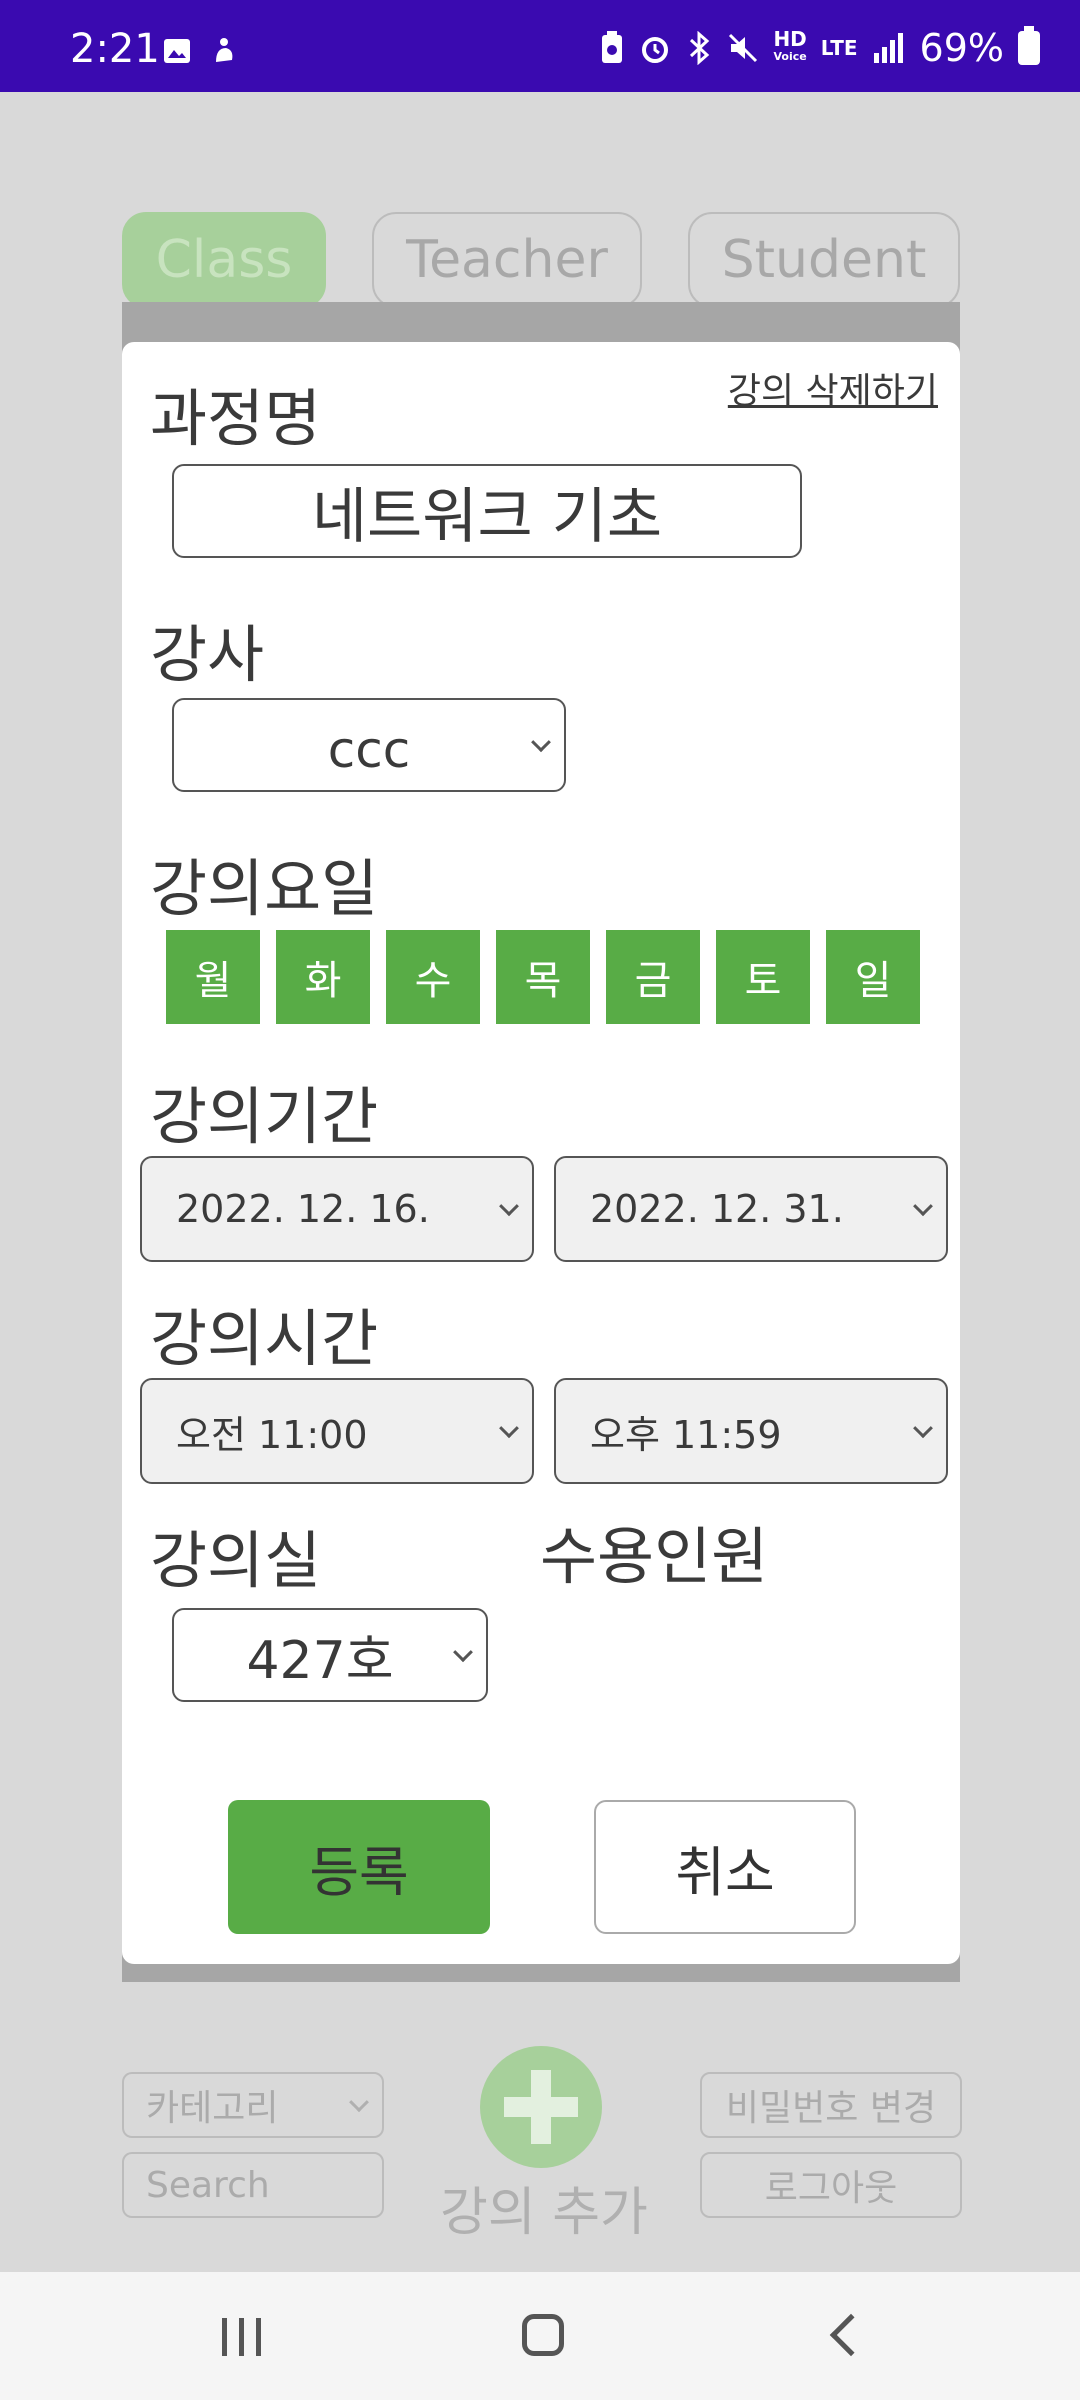  Describe the element at coordinates (359, 1867) in the screenshot. I see `register-button: 등록` at that location.